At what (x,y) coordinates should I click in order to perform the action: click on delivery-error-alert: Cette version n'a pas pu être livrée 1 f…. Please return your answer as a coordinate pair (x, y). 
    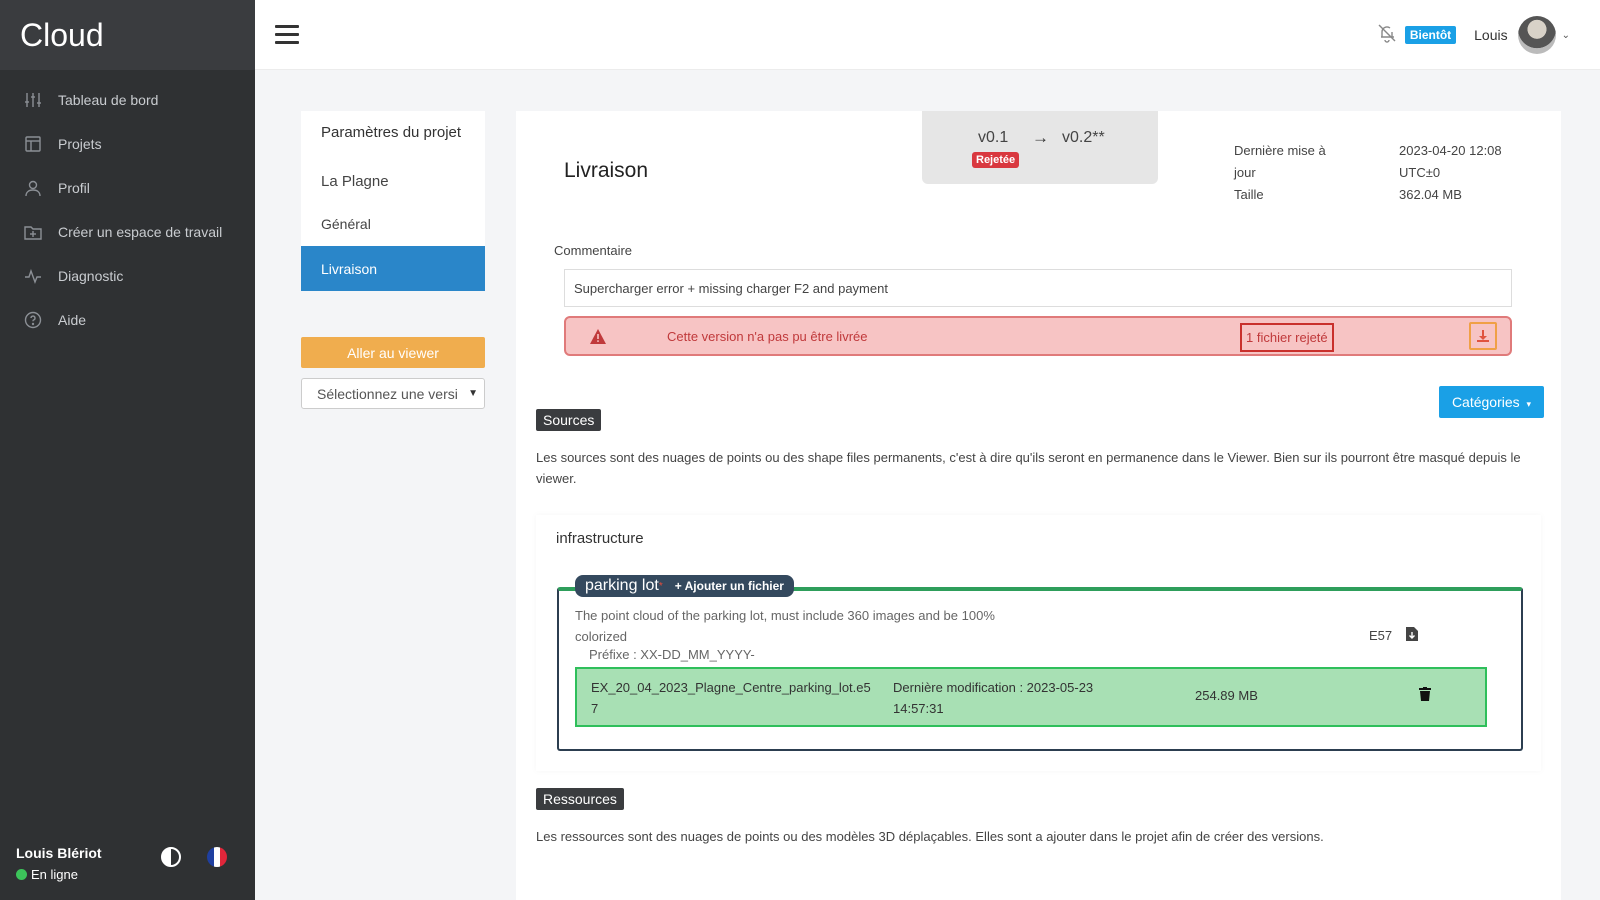
    Looking at the image, I should click on (1038, 336).